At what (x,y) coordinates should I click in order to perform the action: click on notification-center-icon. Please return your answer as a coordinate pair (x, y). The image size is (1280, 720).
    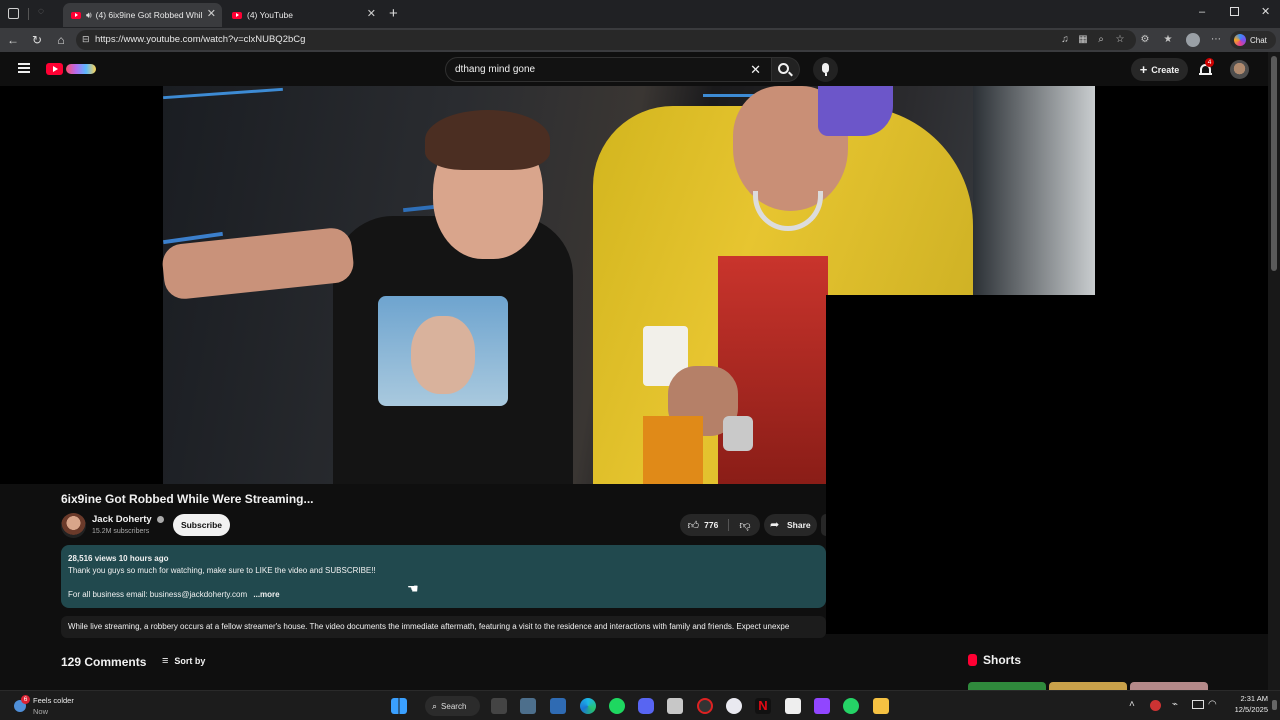
    Looking at the image, I should click on (1274, 705).